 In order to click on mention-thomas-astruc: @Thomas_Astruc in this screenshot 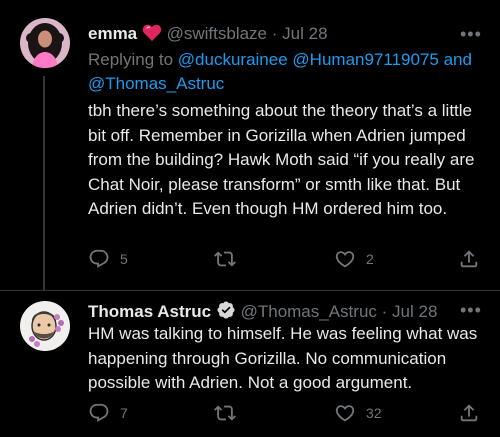, I will do `click(156, 83)`.